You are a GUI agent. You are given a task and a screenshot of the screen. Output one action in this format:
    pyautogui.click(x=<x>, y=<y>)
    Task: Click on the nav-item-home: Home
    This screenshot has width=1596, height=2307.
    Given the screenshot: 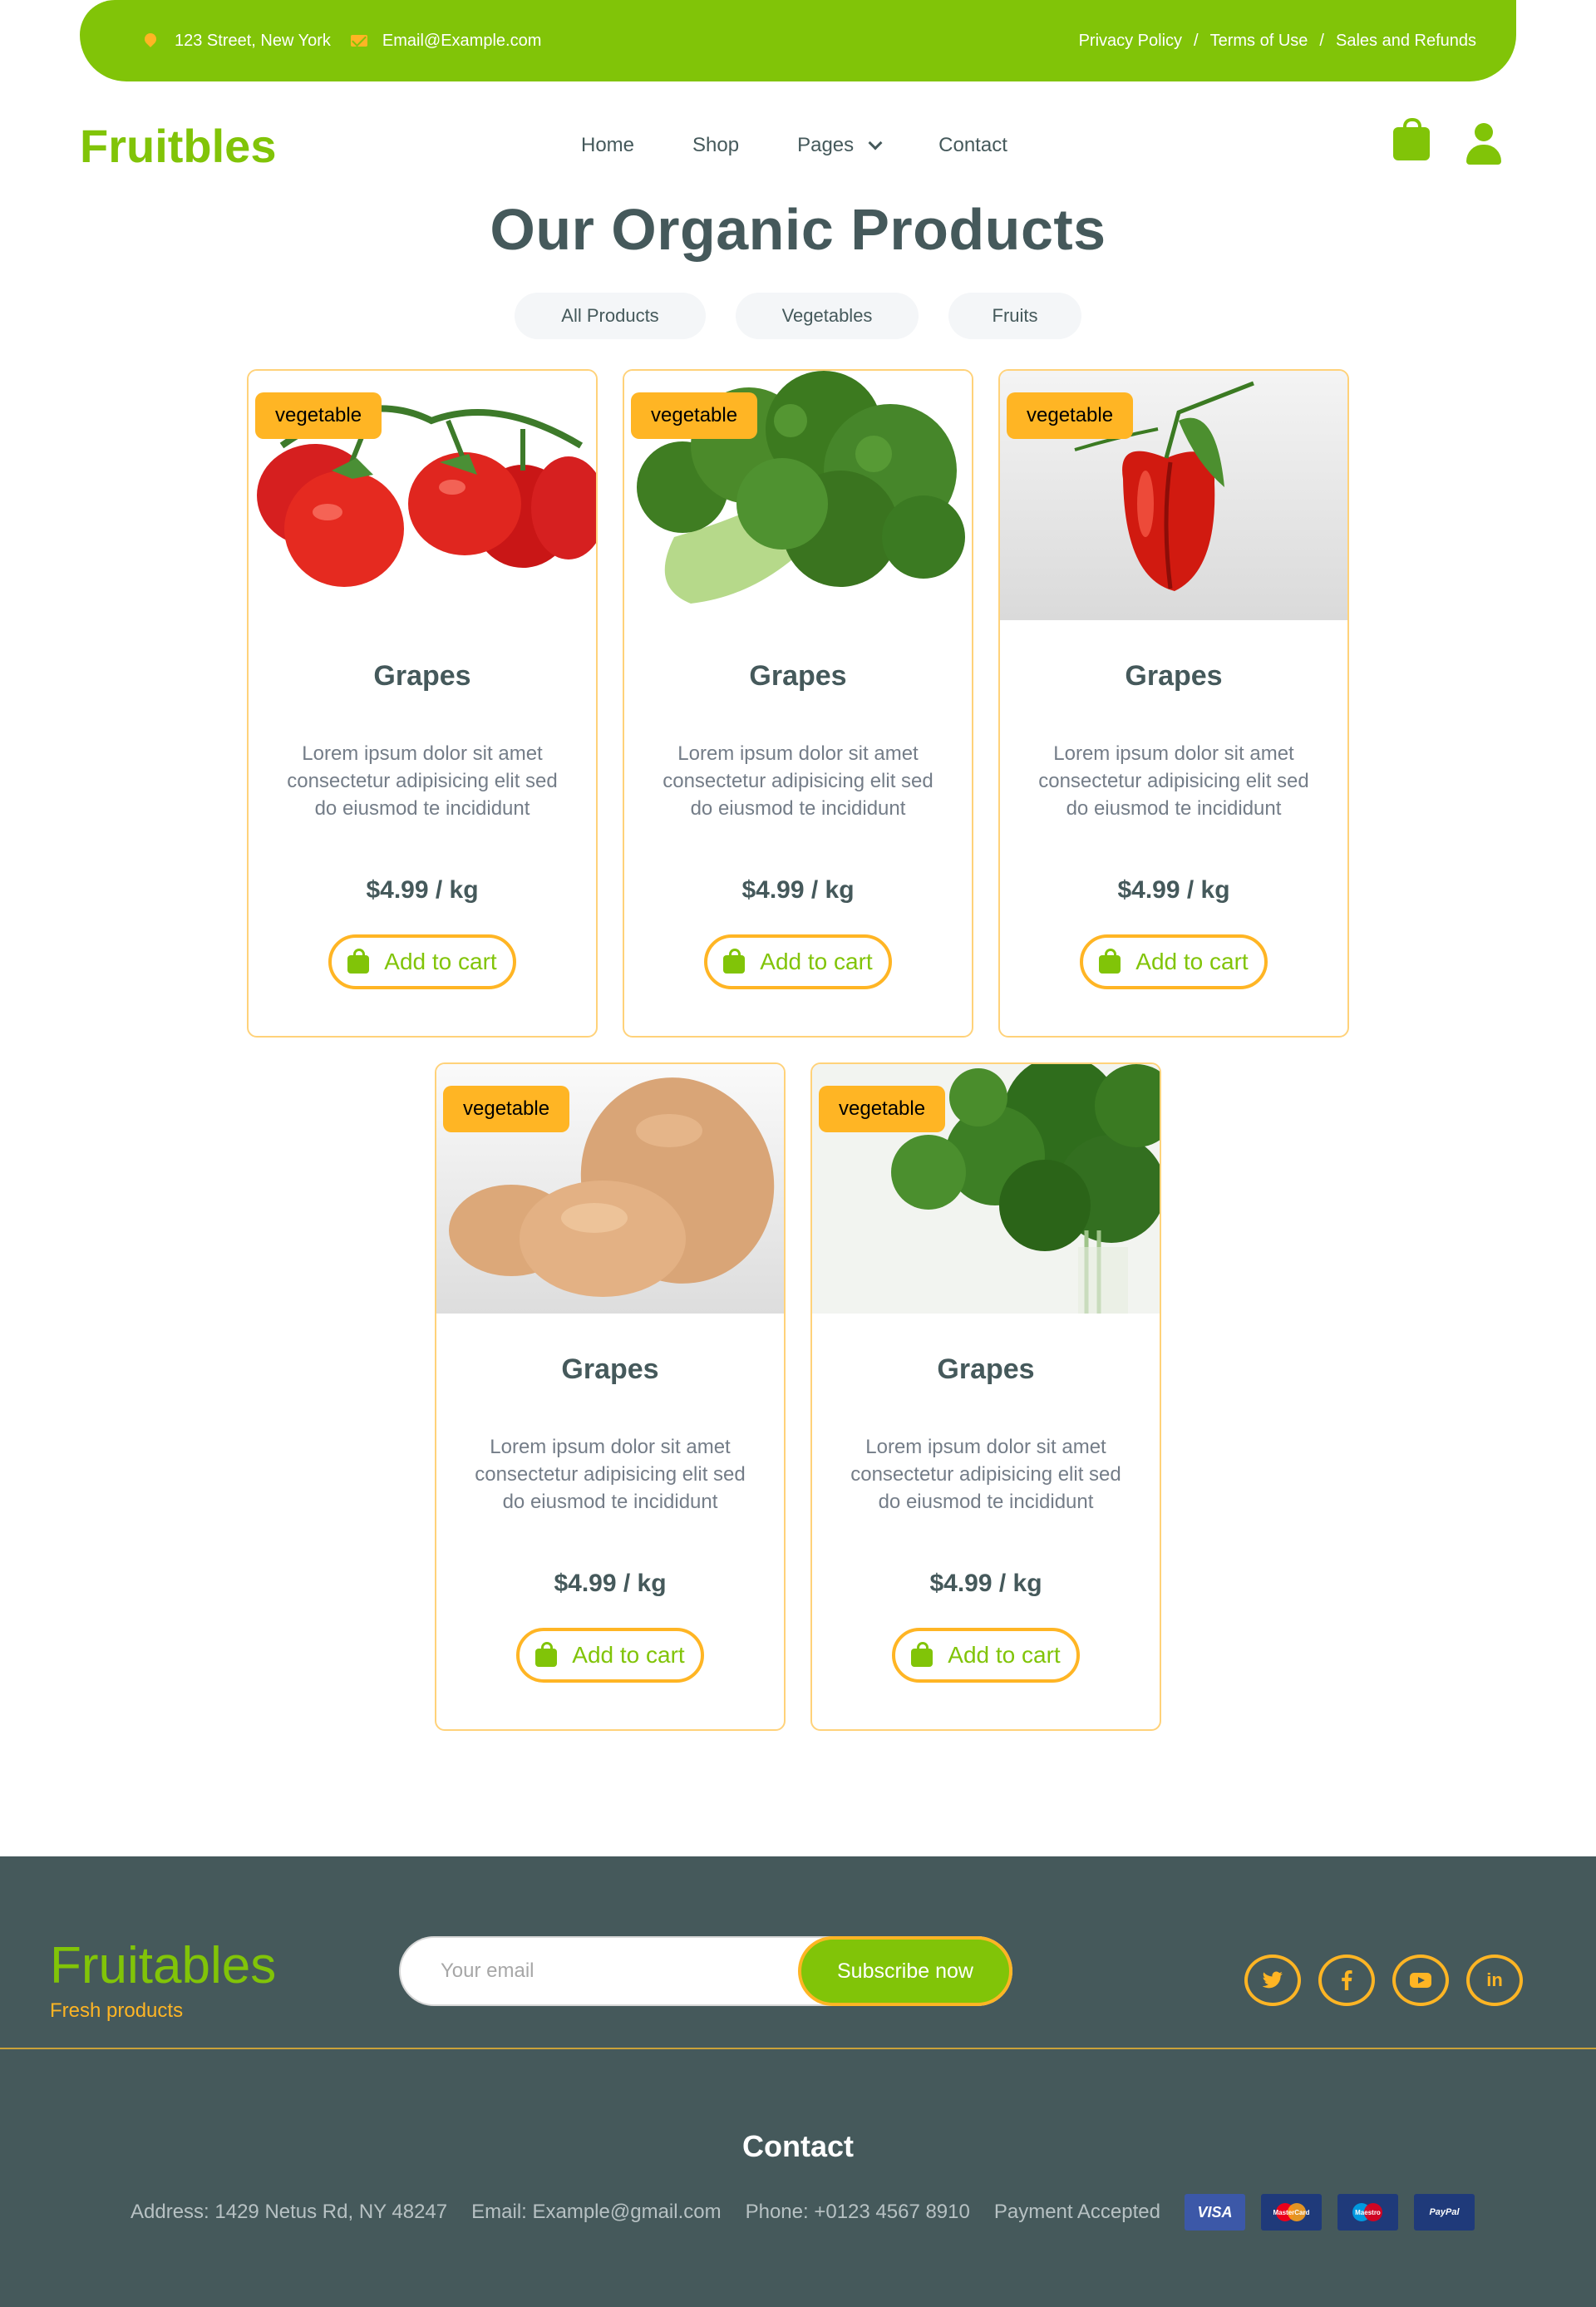 What is the action you would take?
    pyautogui.click(x=607, y=145)
    